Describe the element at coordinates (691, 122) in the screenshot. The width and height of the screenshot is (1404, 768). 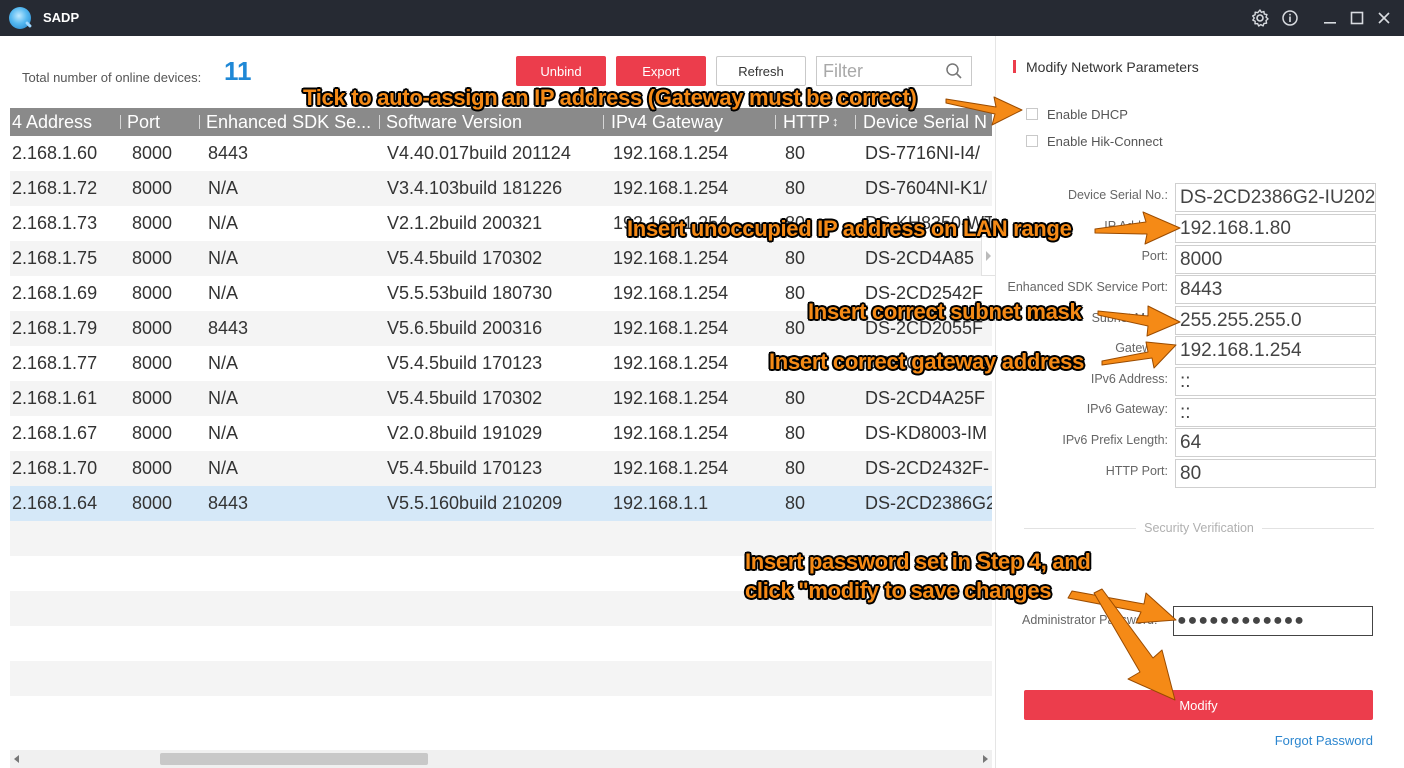
I see `column-ipv4-gateway: IPv4 Gateway` at that location.